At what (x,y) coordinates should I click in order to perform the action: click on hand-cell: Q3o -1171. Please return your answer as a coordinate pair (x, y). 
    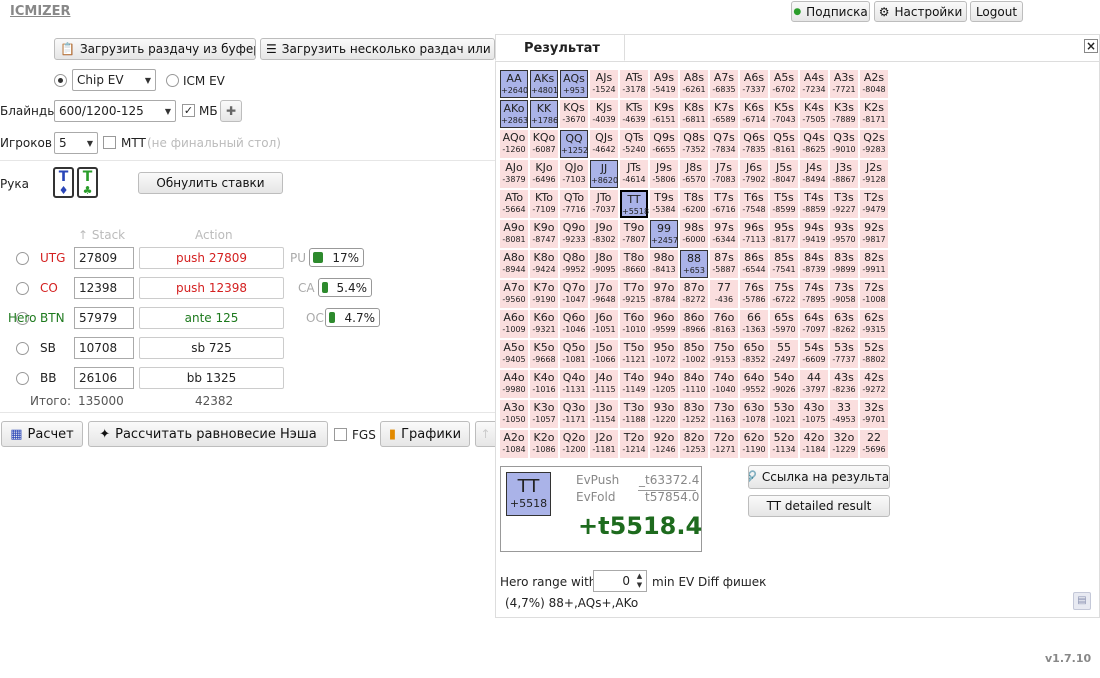
    Looking at the image, I should click on (574, 414).